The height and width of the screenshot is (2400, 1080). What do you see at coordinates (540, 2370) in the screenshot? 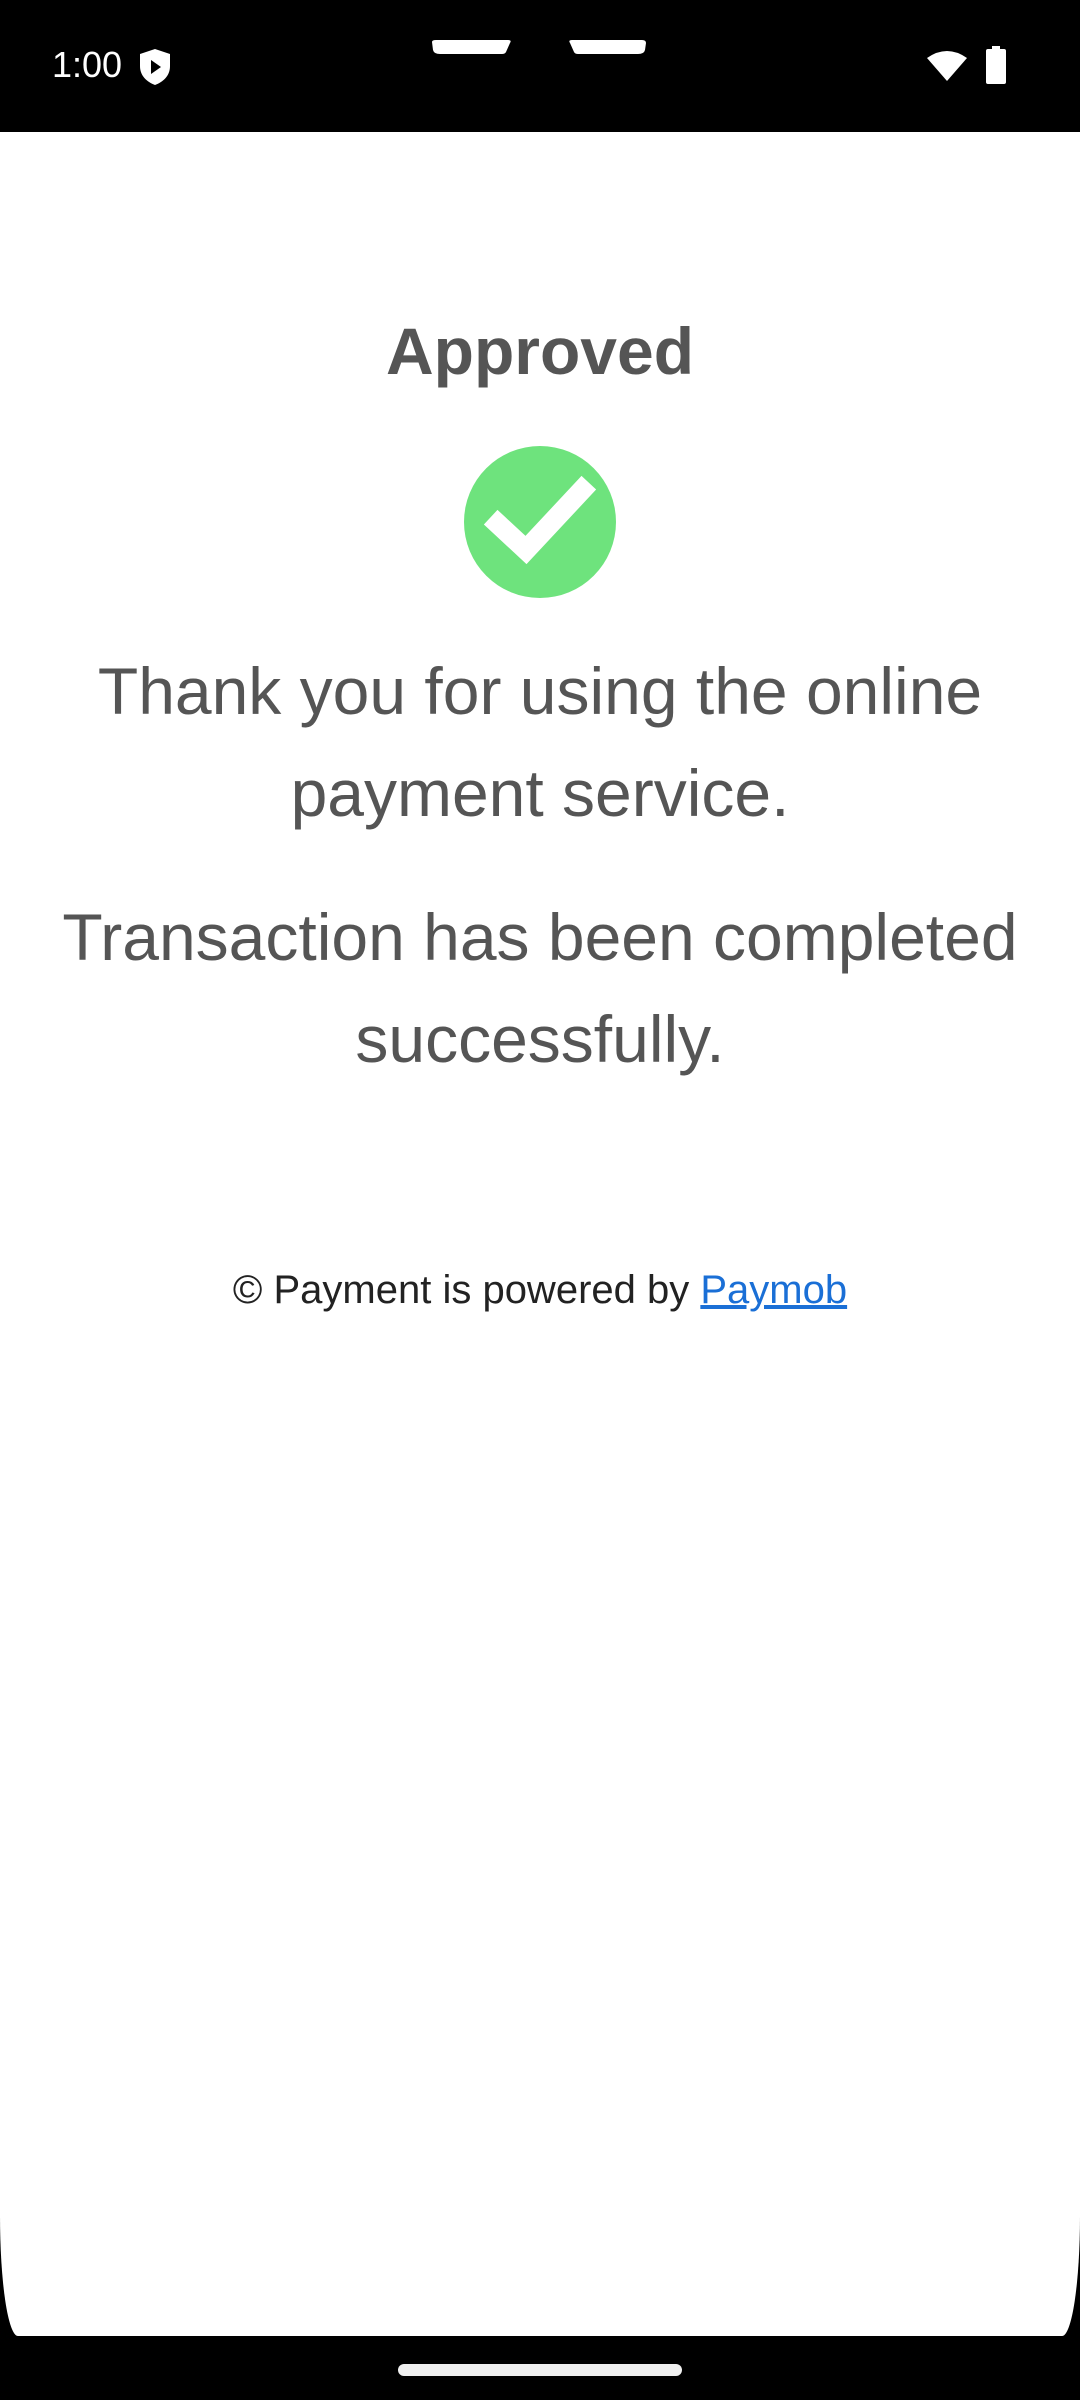
I see `home-gesture-handle` at bounding box center [540, 2370].